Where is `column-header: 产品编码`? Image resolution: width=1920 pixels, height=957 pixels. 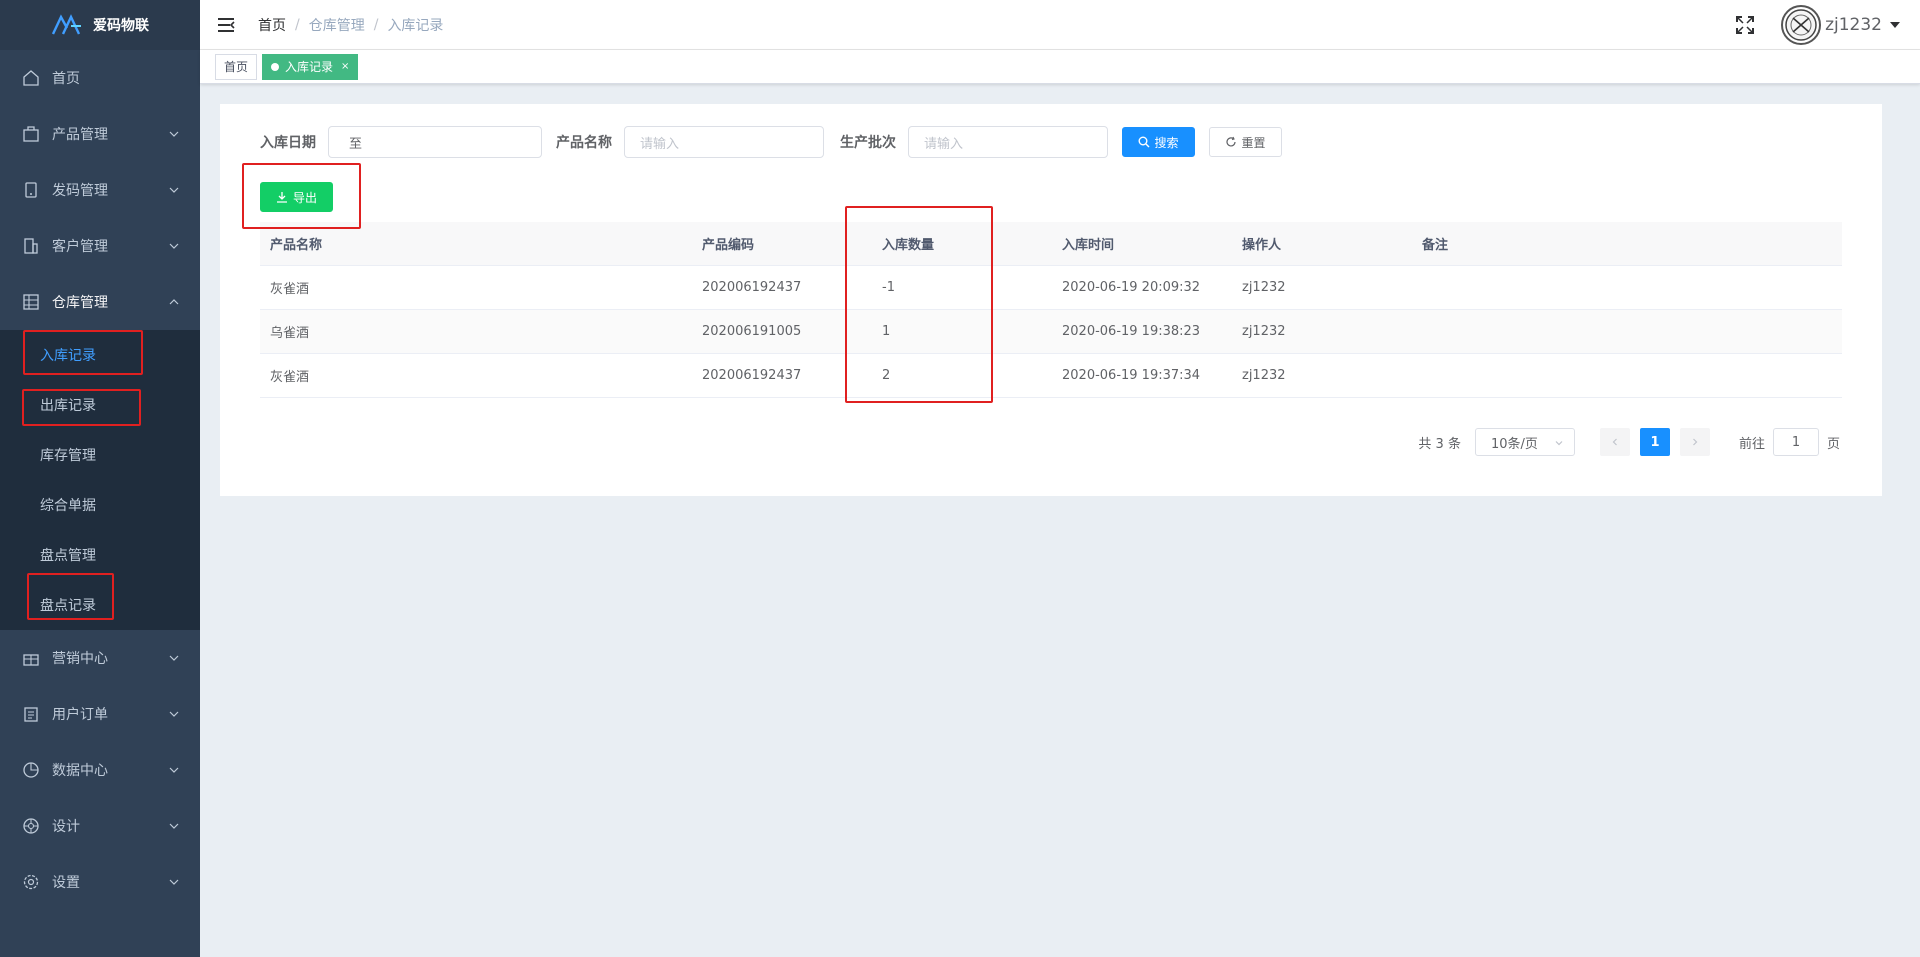 column-header: 产品编码 is located at coordinates (782, 243).